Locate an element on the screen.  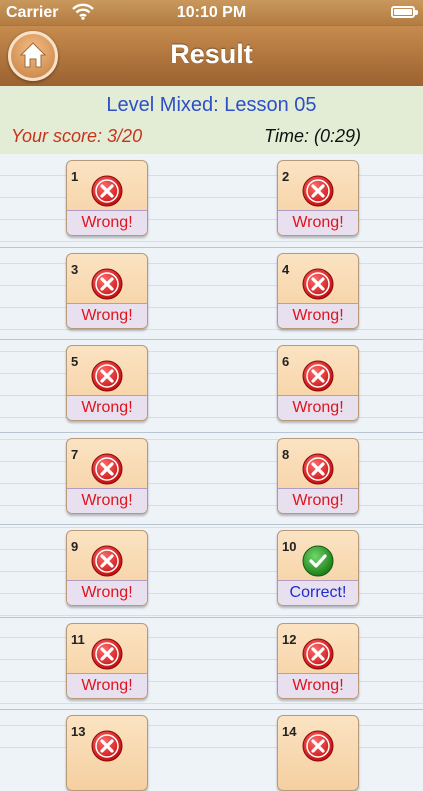
page-title: Result is located at coordinates (211, 54).